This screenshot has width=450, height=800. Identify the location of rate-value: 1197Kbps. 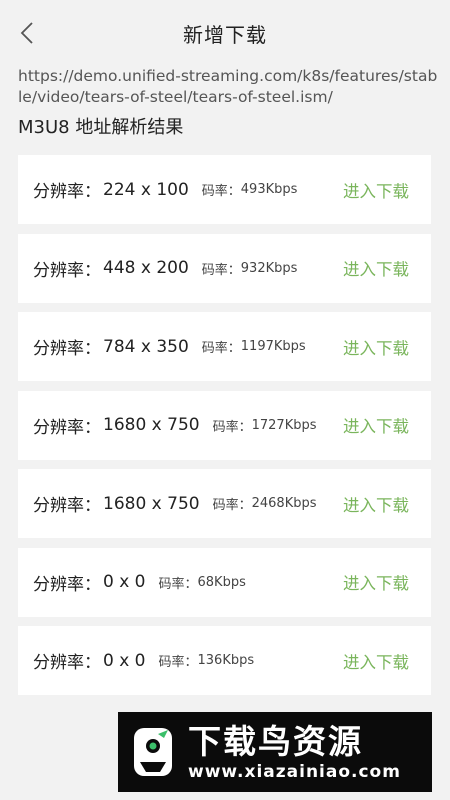
(273, 346).